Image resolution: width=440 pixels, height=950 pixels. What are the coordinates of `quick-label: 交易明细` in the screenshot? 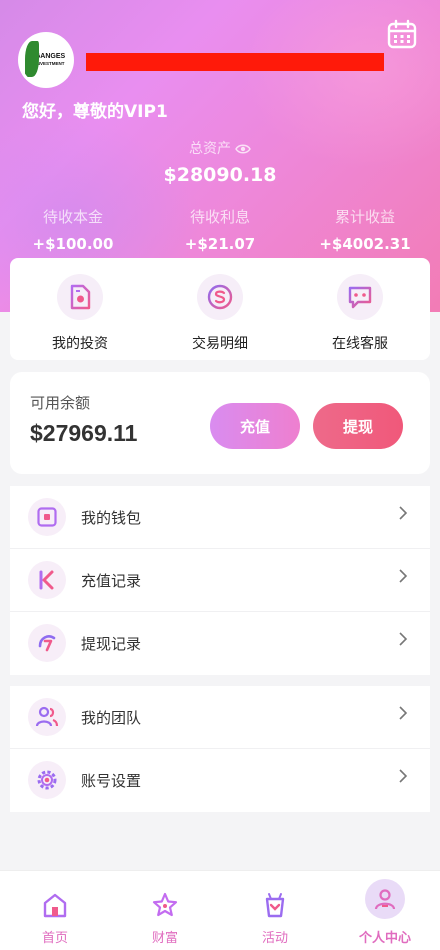 It's located at (220, 344).